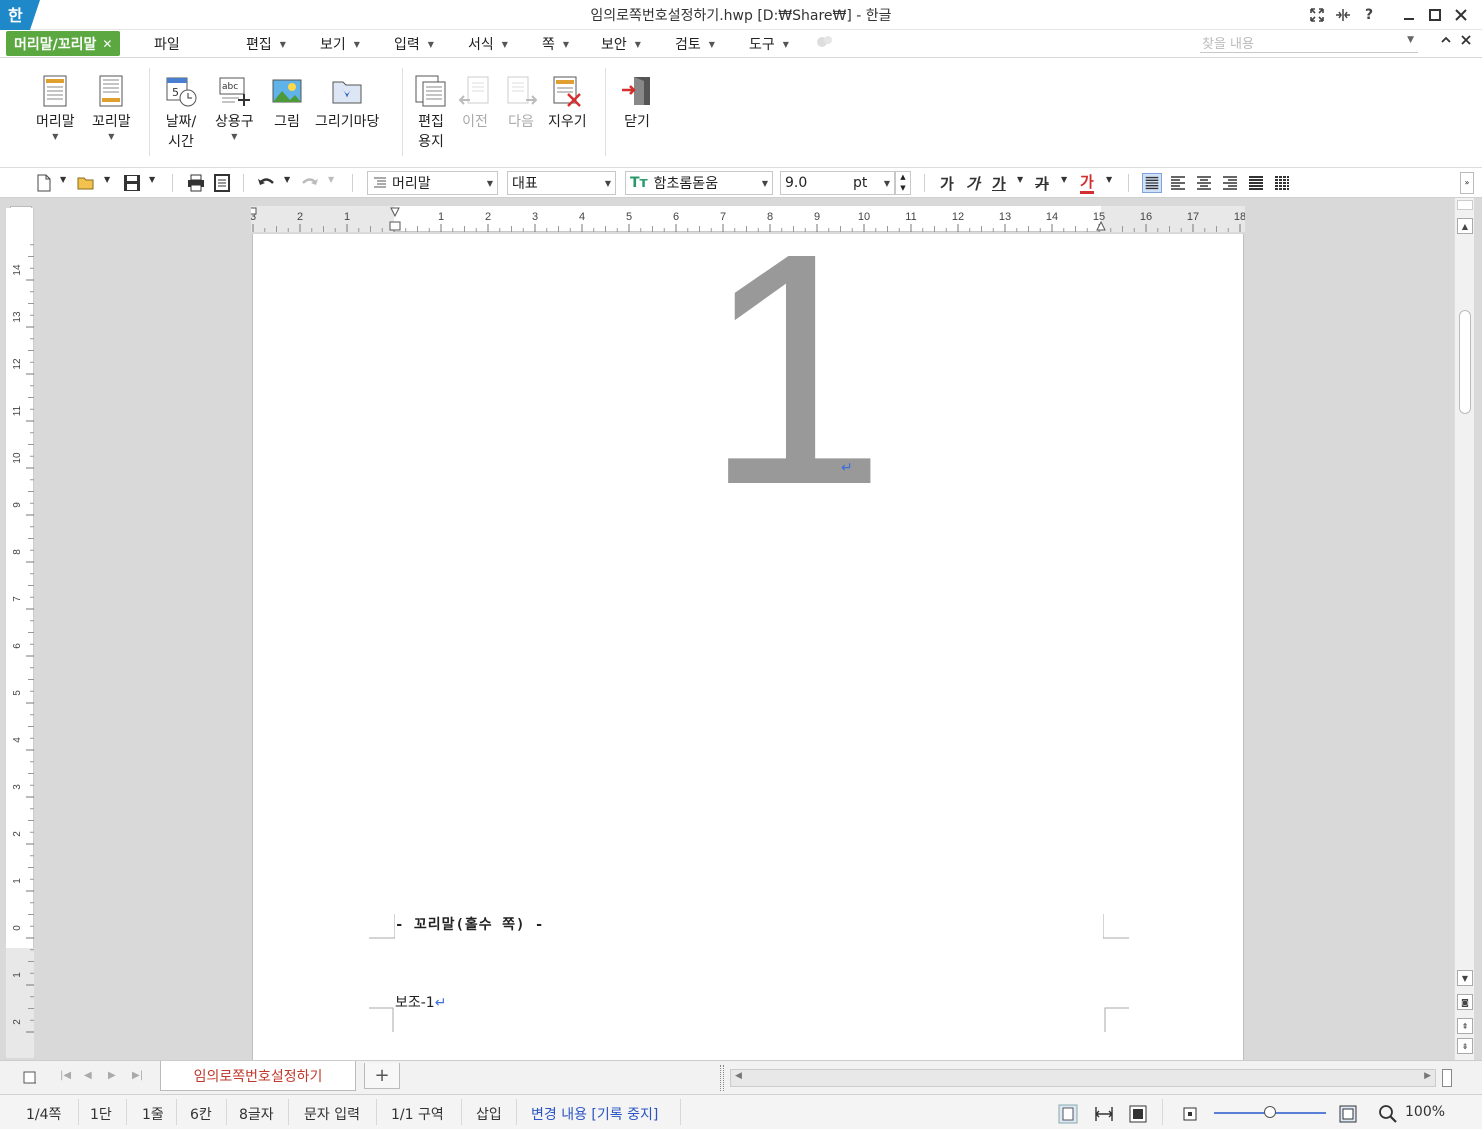 The image size is (1482, 1129). Describe the element at coordinates (181, 113) in the screenshot. I see `datetime-button: 5 날짜/ 시간` at that location.